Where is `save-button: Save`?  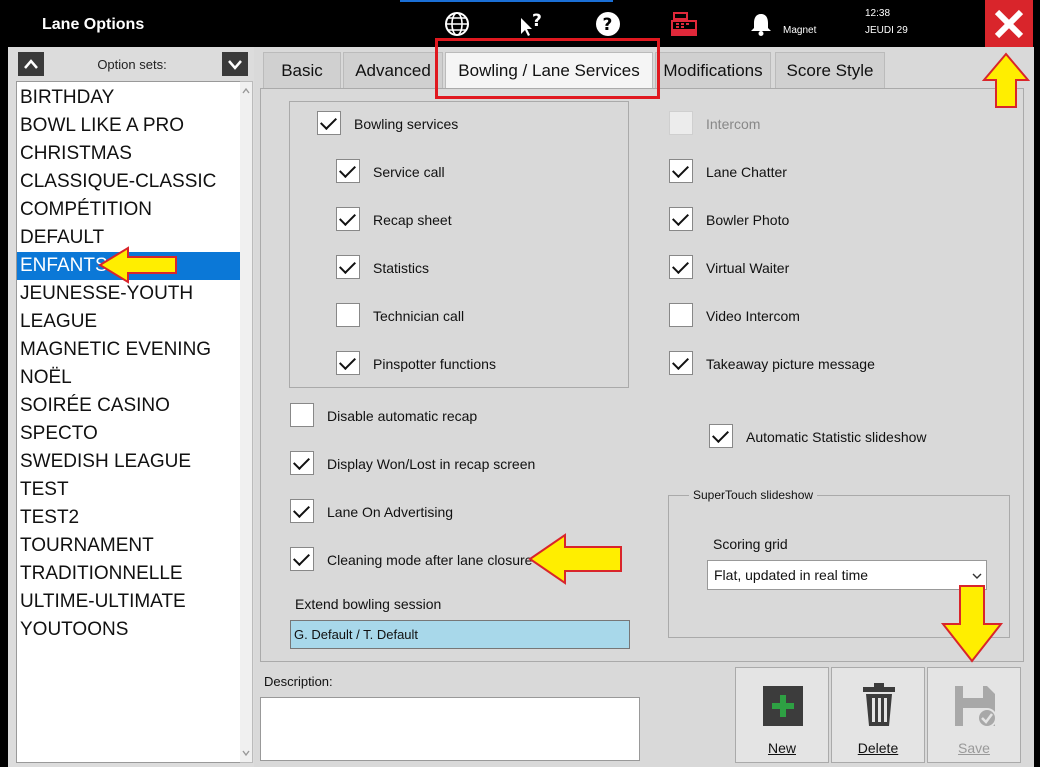
save-button: Save is located at coordinates (974, 715).